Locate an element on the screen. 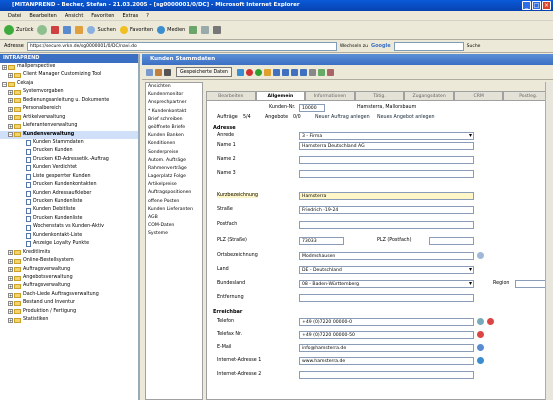 This screenshot has width=553, height=400. media-button: Medien is located at coordinates (171, 30).